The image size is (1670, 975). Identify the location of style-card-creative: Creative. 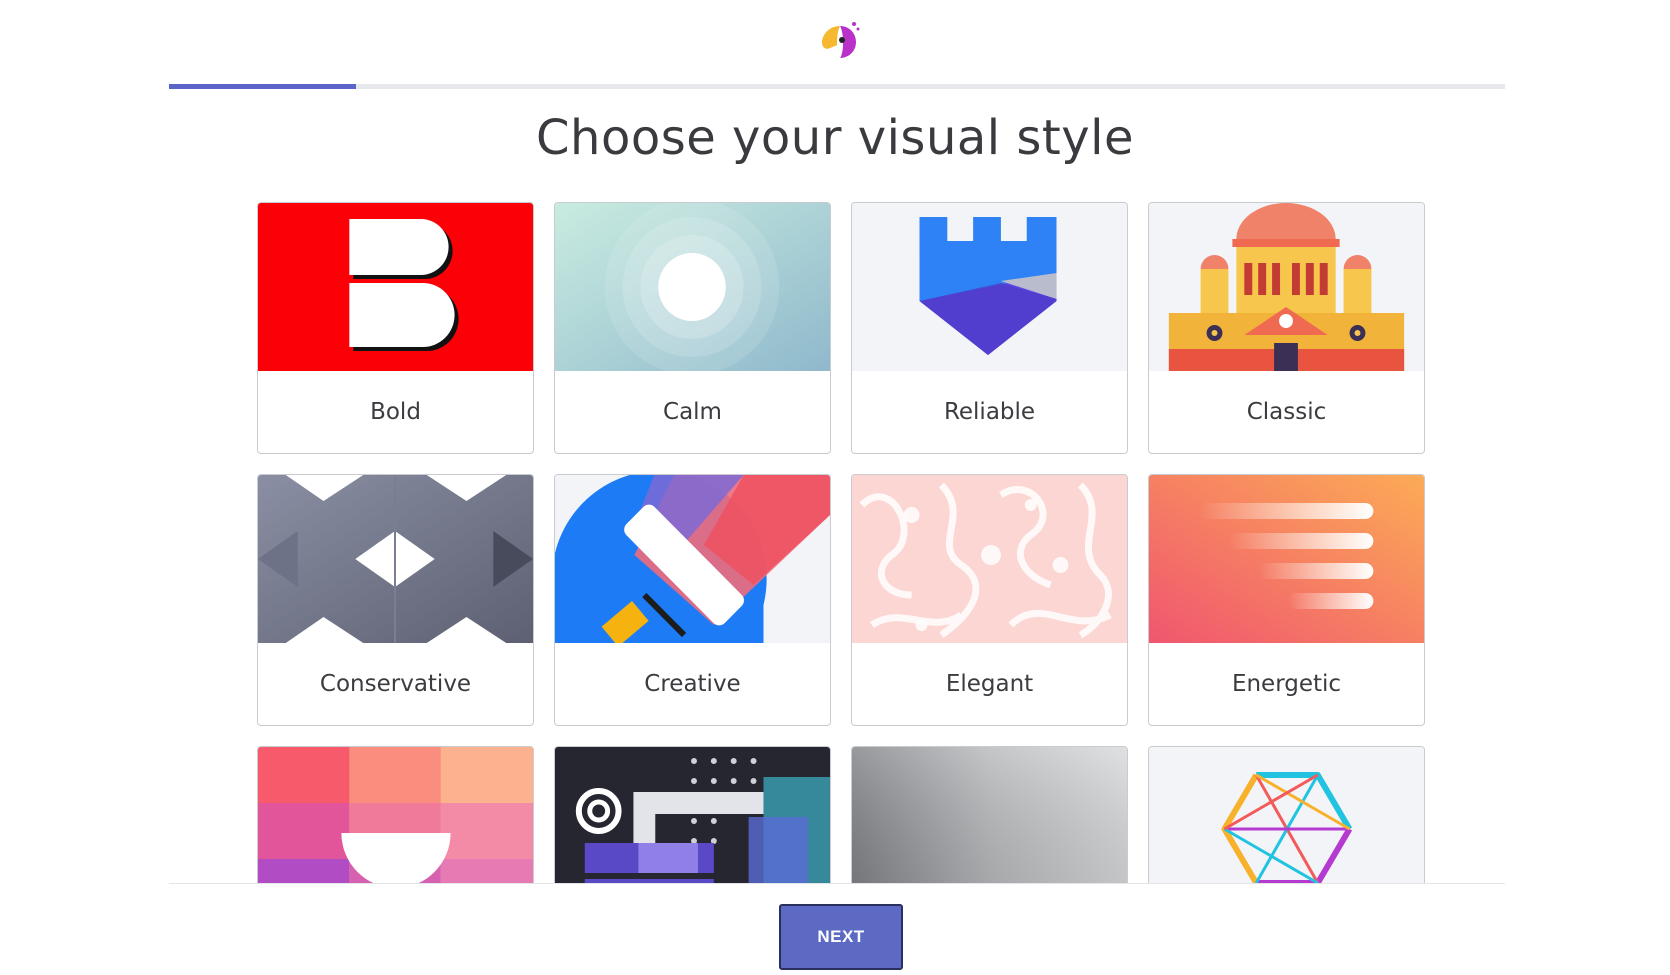
(692, 600).